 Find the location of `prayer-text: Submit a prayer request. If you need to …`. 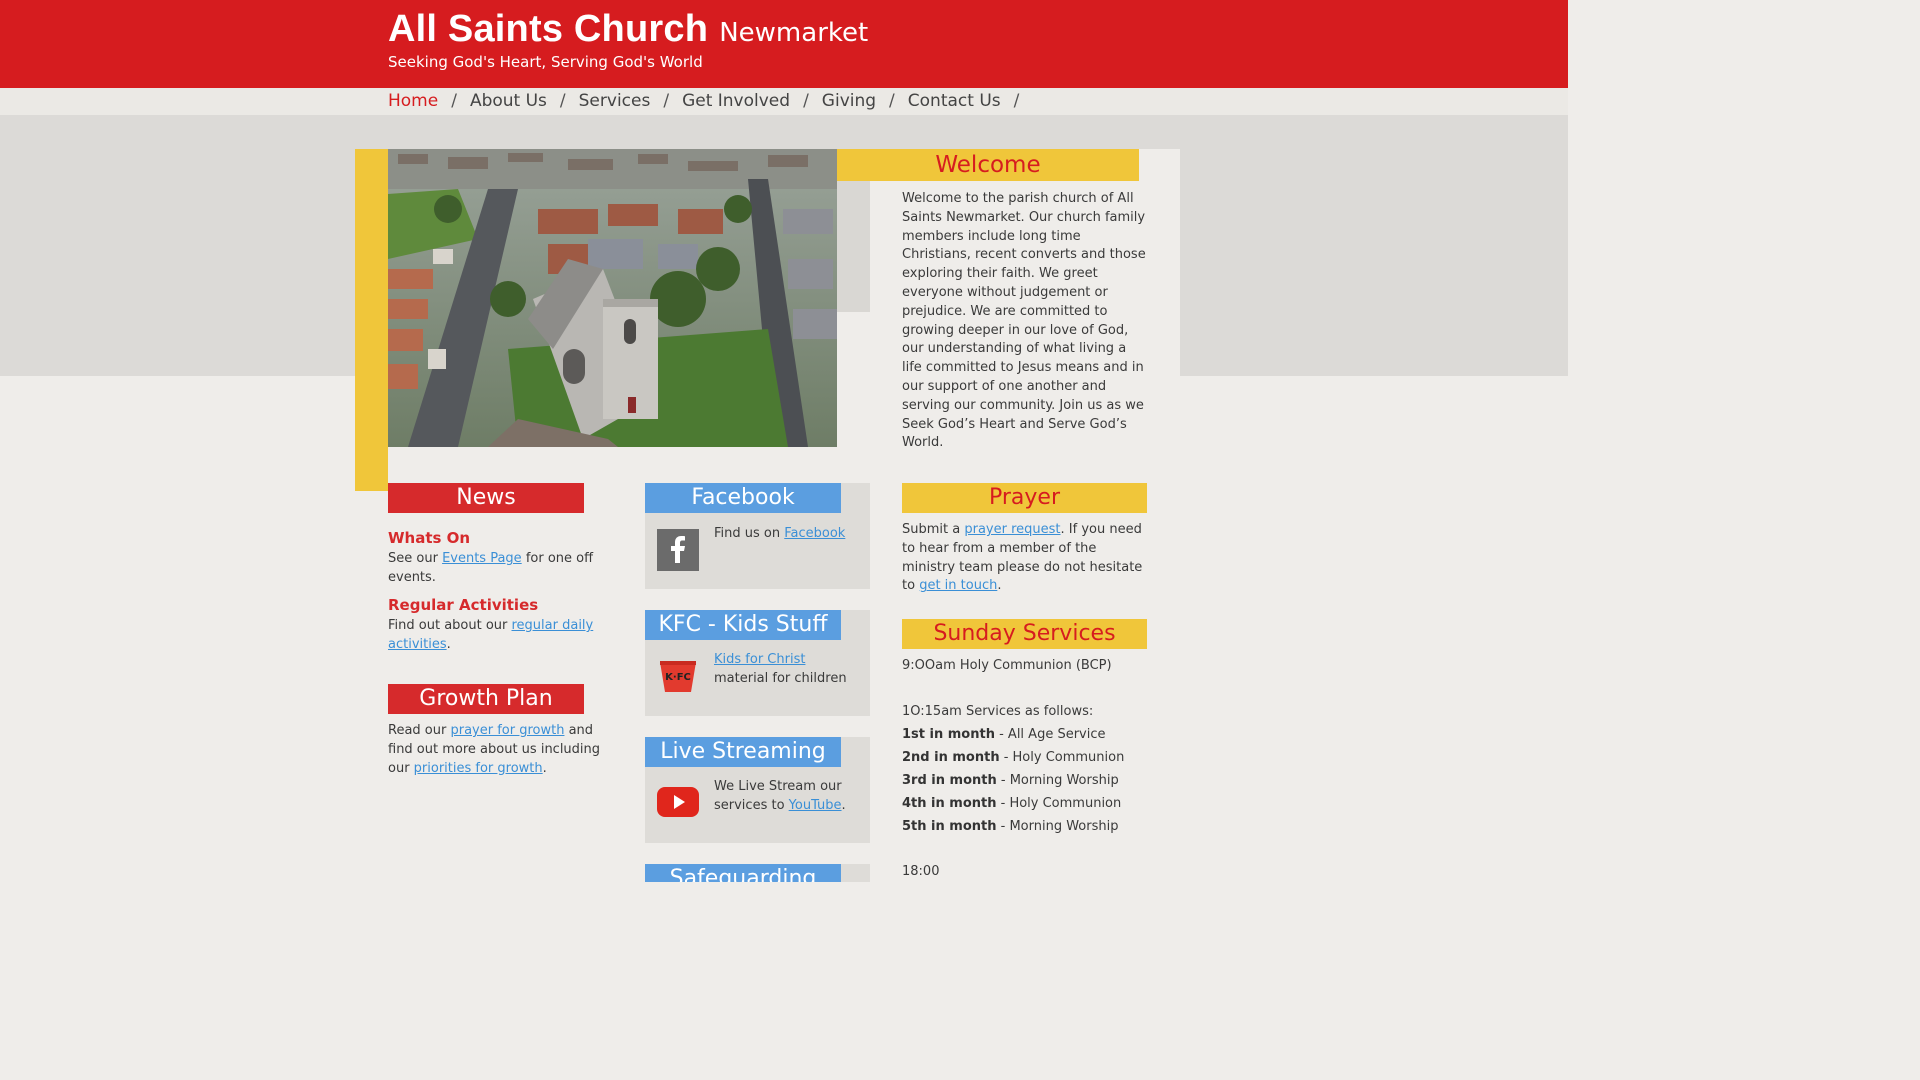

prayer-text: Submit a prayer request. If you need to … is located at coordinates (1026, 558).